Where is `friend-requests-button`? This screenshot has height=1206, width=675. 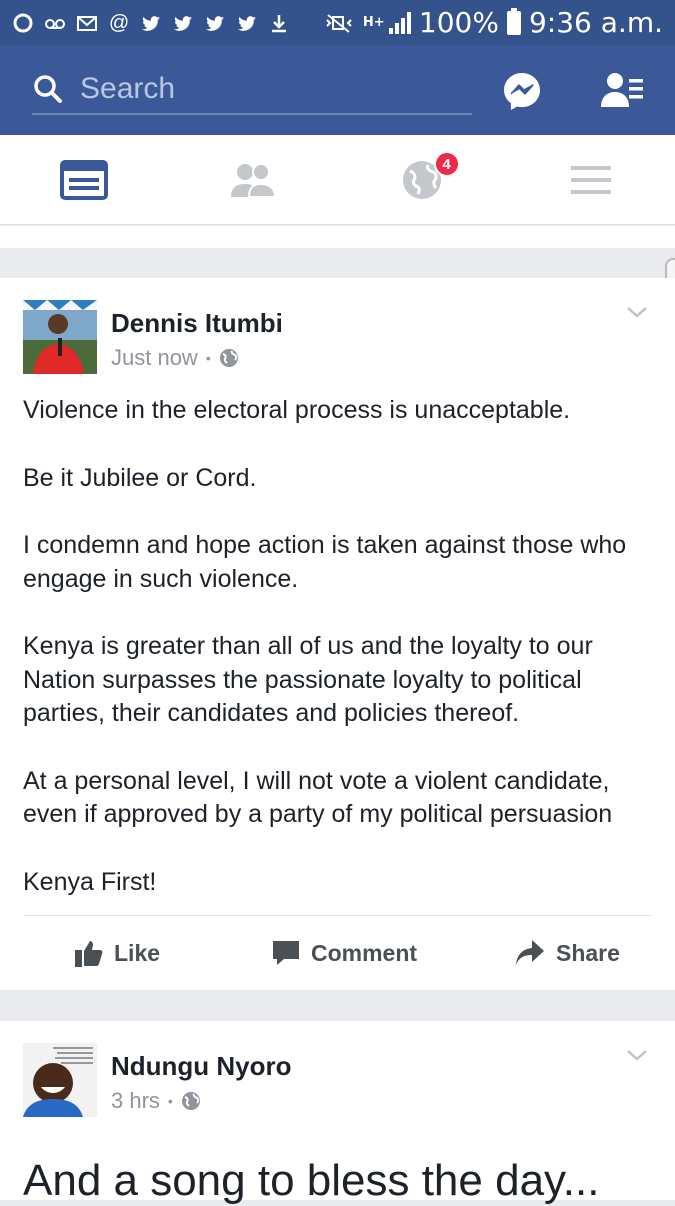 friend-requests-button is located at coordinates (622, 91).